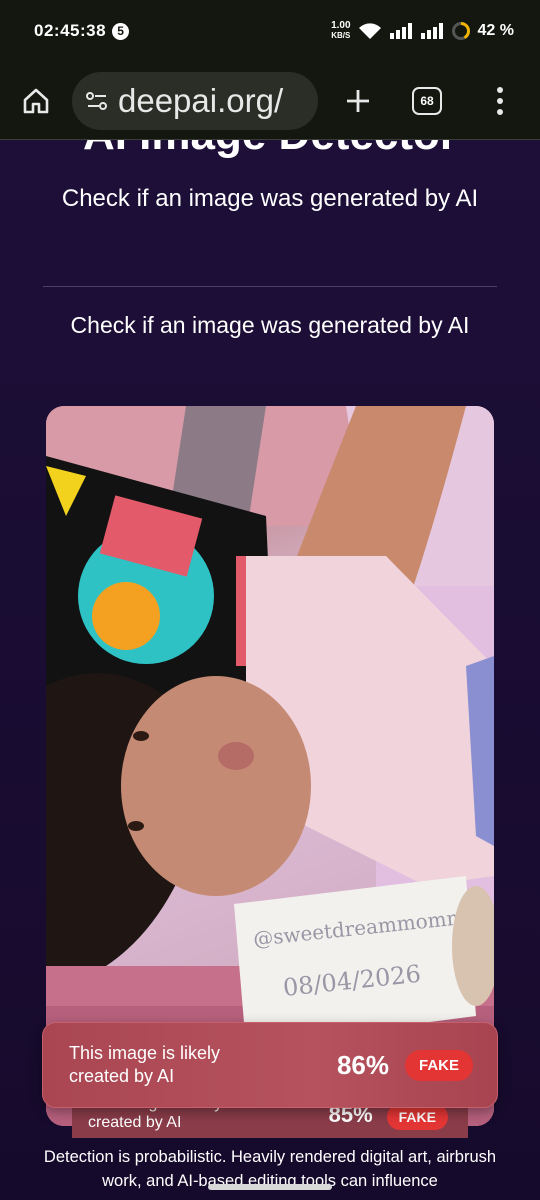  I want to click on address-bar: deepai.org/, so click(195, 100).